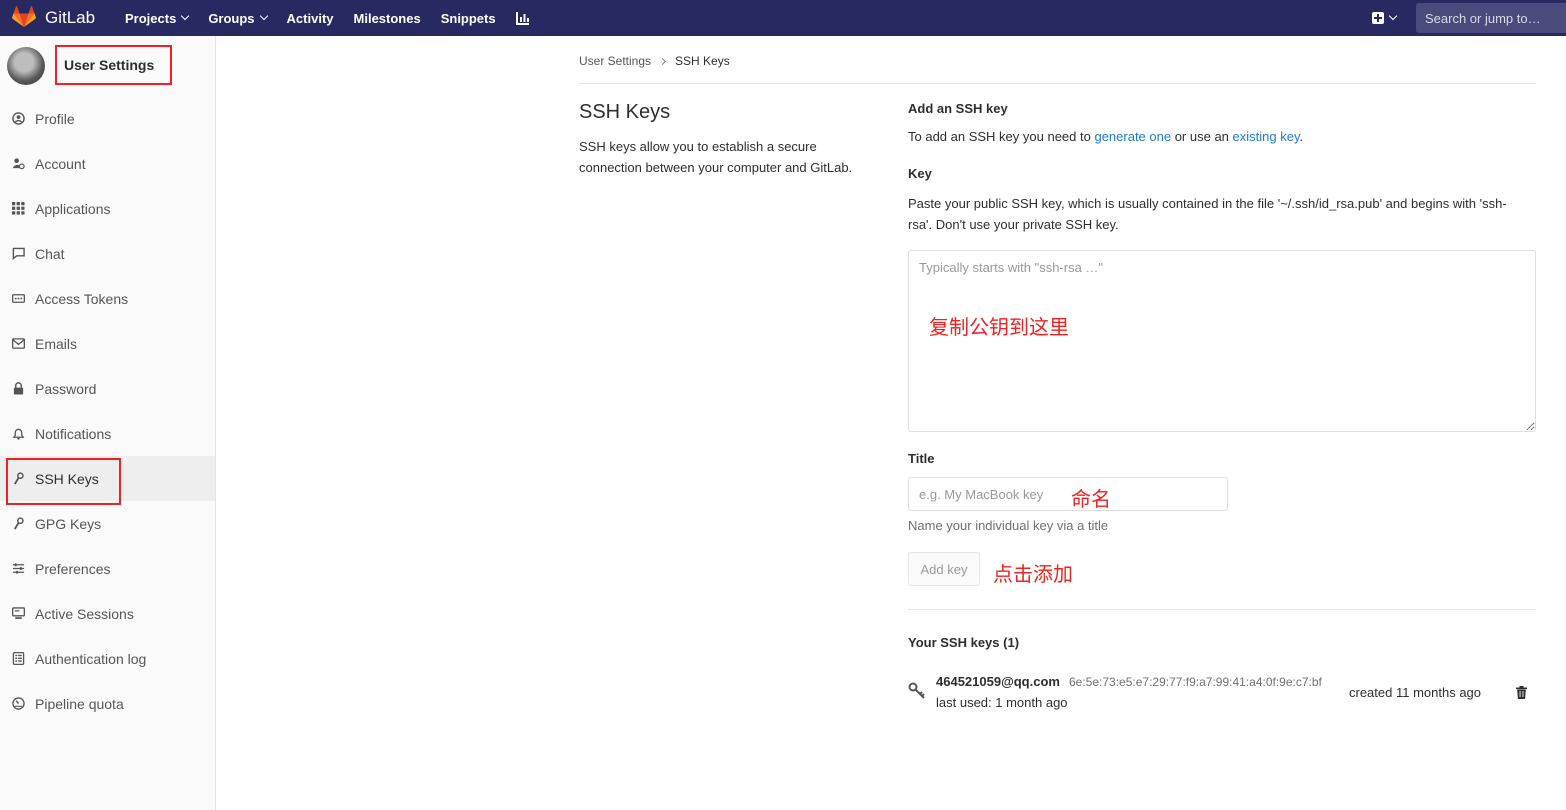 The image size is (1566, 810). Describe the element at coordinates (944, 569) in the screenshot. I see `add-key-button: Add key` at that location.